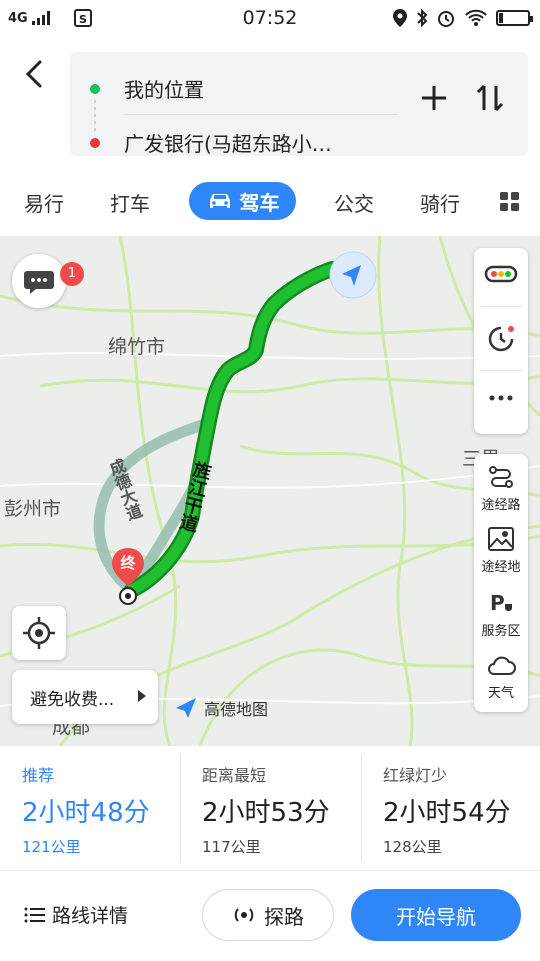  I want to click on waypoint-place-button: 途经地, so click(501, 550).